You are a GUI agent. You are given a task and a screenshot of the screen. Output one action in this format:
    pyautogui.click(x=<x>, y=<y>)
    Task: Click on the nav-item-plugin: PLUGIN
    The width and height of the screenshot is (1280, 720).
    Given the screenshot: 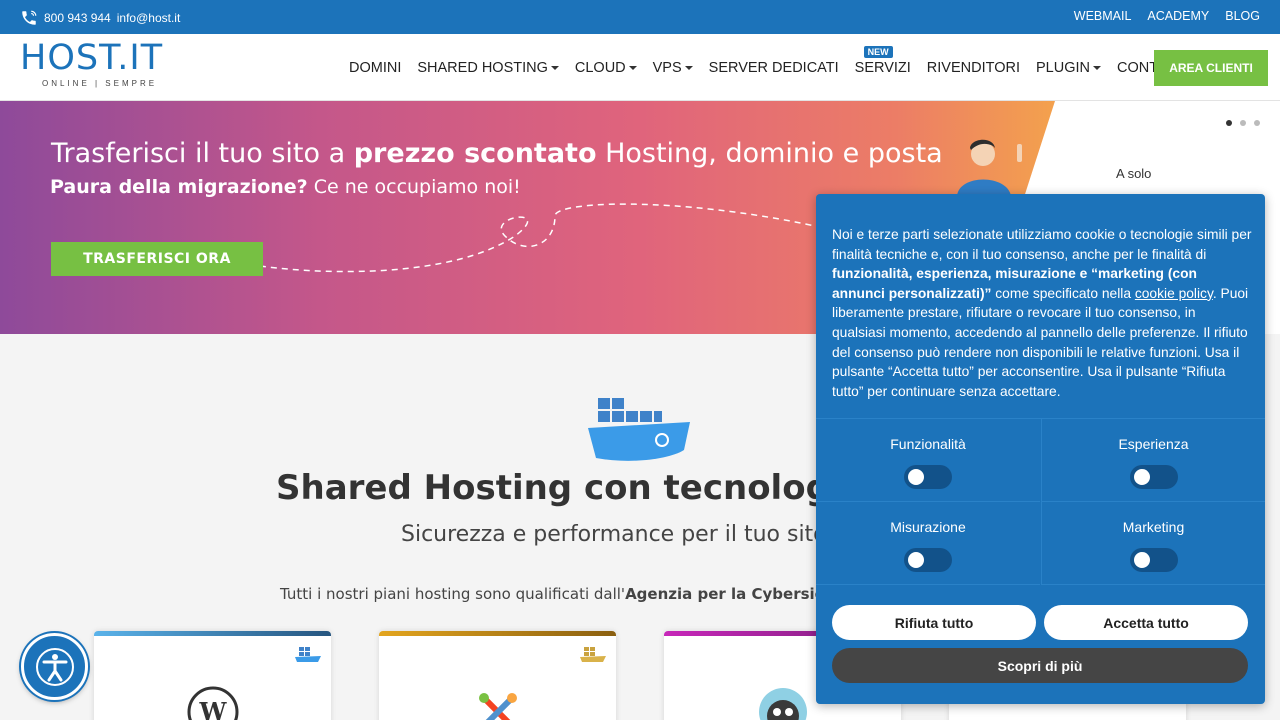 What is the action you would take?
    pyautogui.click(x=1068, y=68)
    